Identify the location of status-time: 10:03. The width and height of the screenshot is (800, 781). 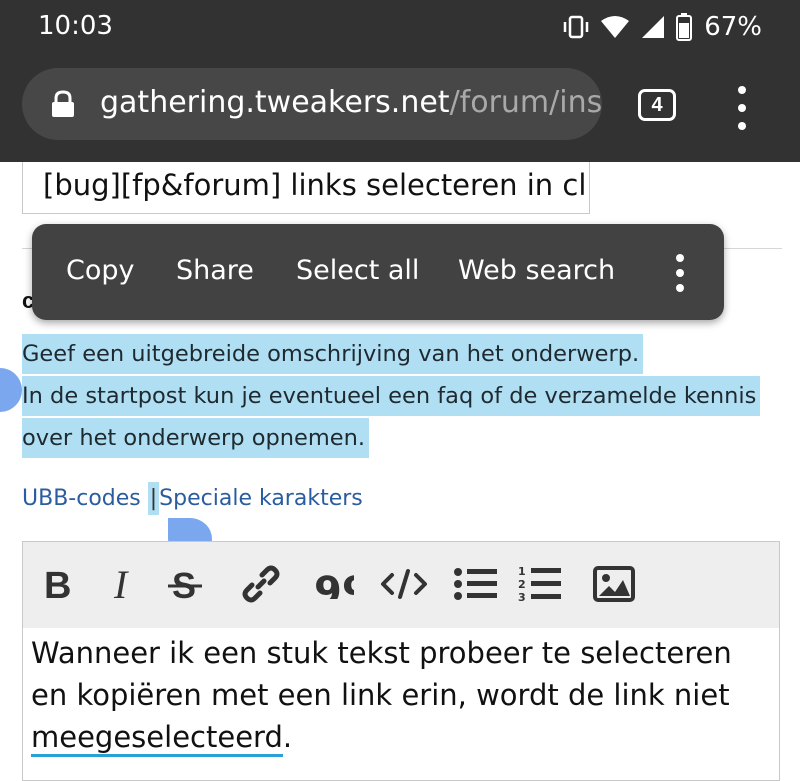
(75, 26).